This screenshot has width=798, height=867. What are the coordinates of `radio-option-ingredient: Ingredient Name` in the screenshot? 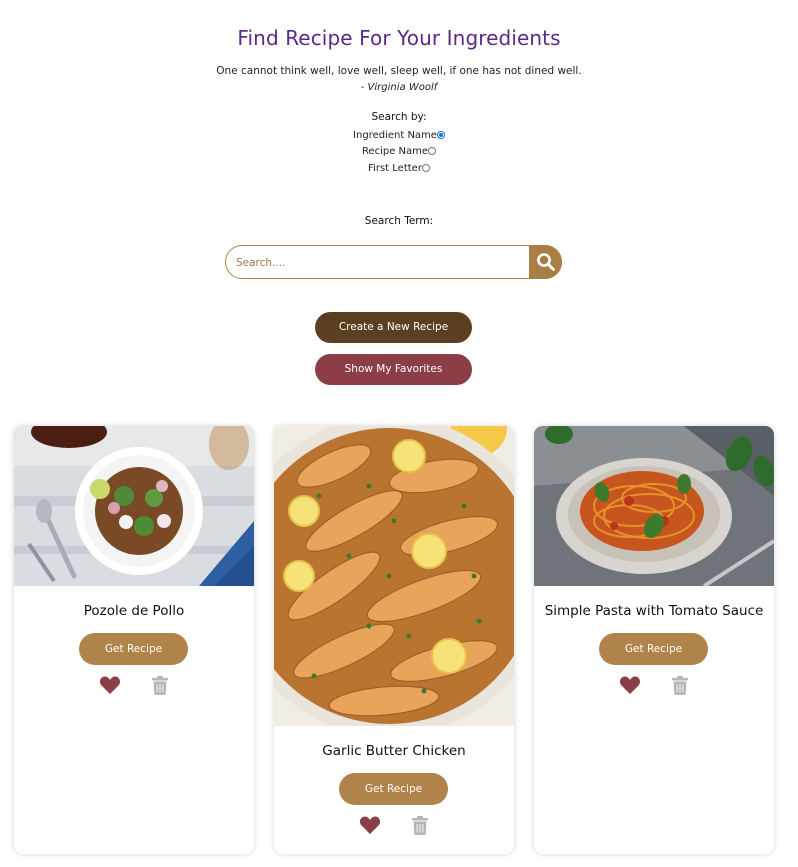 It's located at (399, 136).